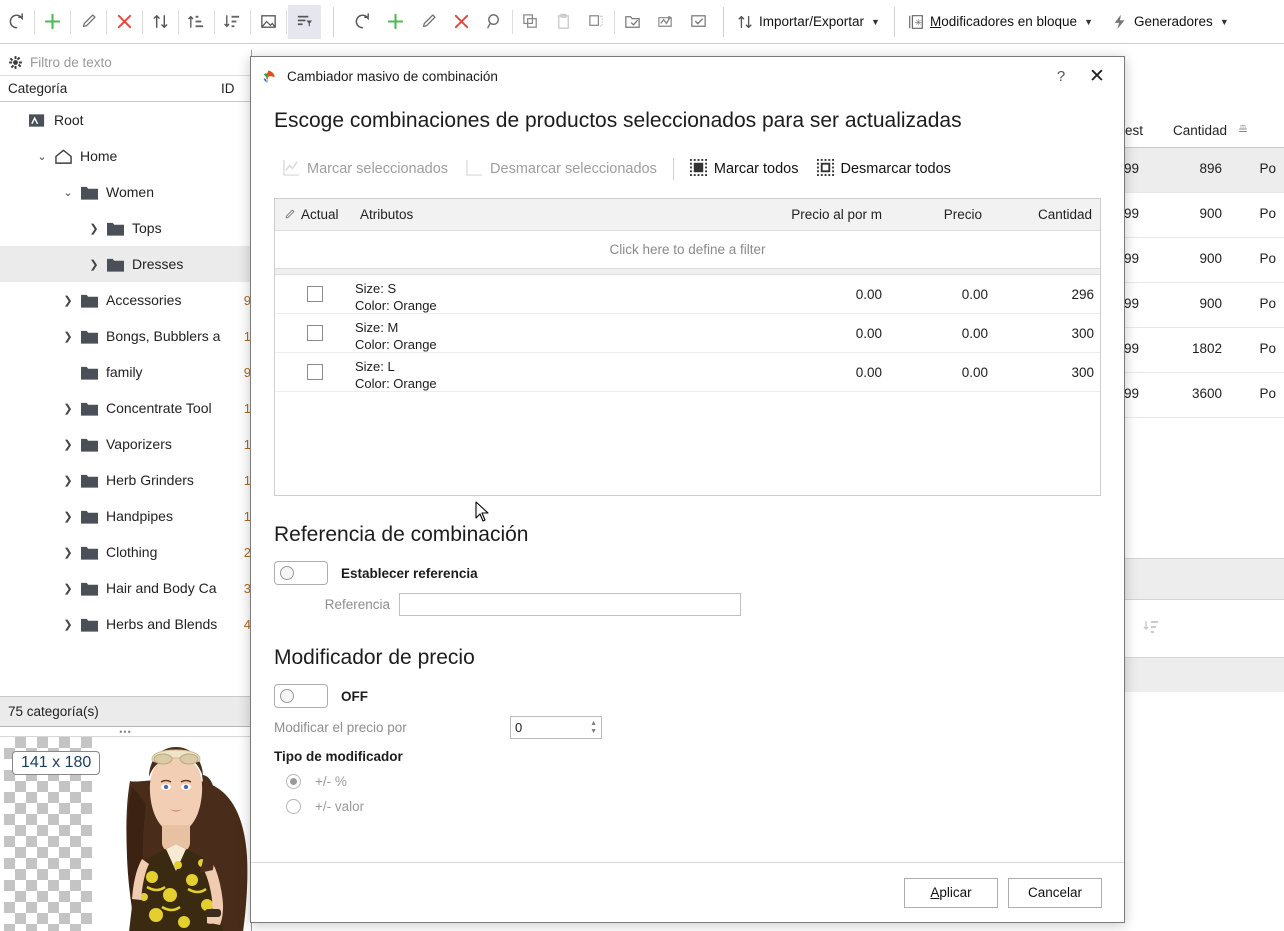 The height and width of the screenshot is (931, 1284). I want to click on apply-button: Aplicar, so click(951, 892).